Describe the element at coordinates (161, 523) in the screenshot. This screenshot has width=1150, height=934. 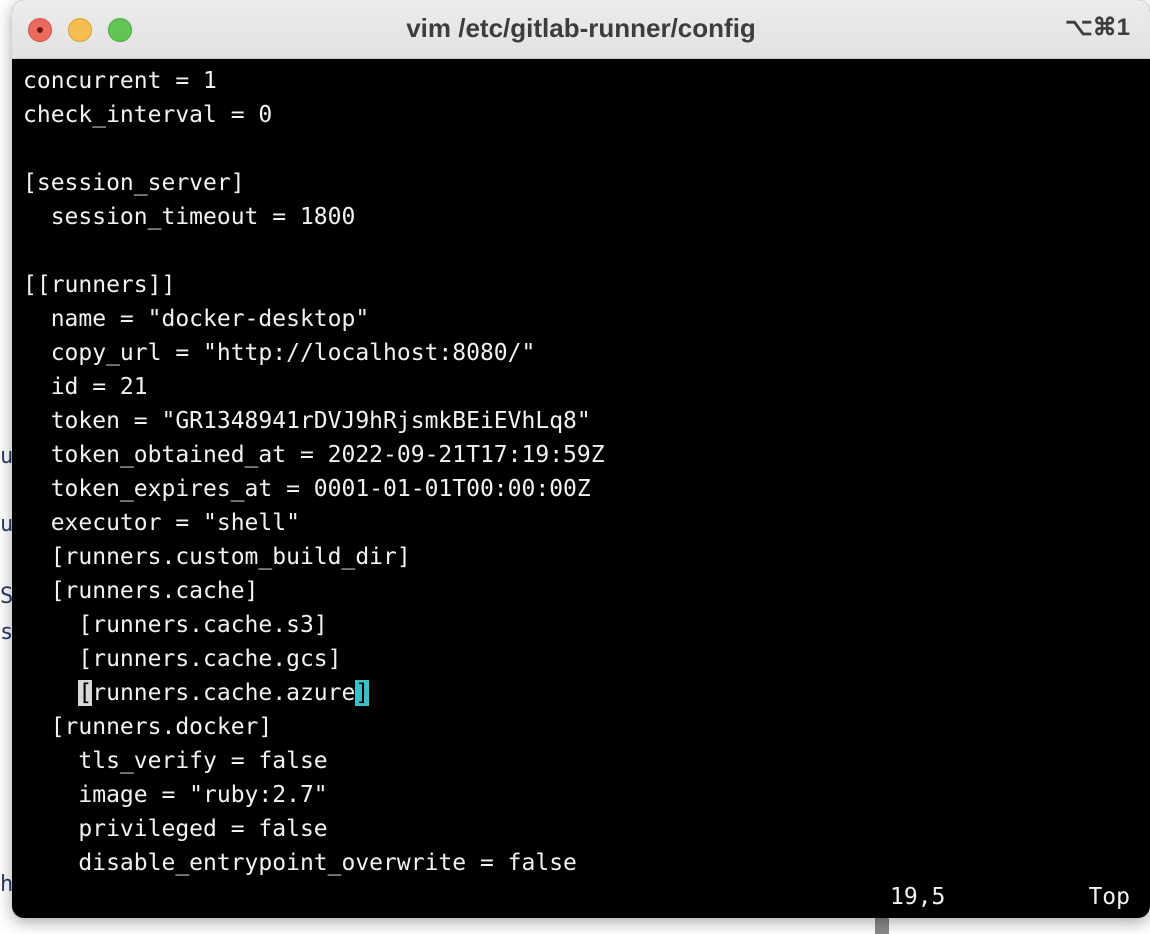
I see `editor-line: executor = "shell"` at that location.